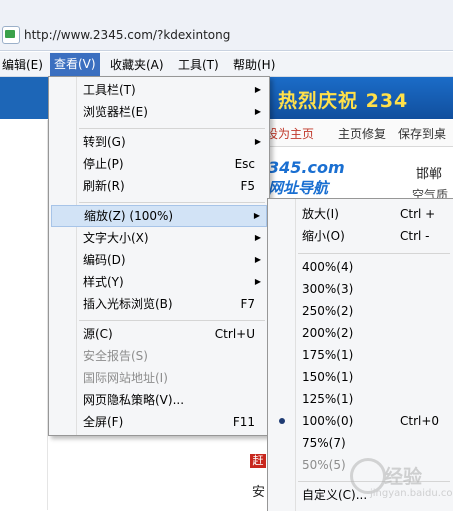 The height and width of the screenshot is (511, 453). I want to click on zoom-200-item: 200%(2), so click(361, 333).